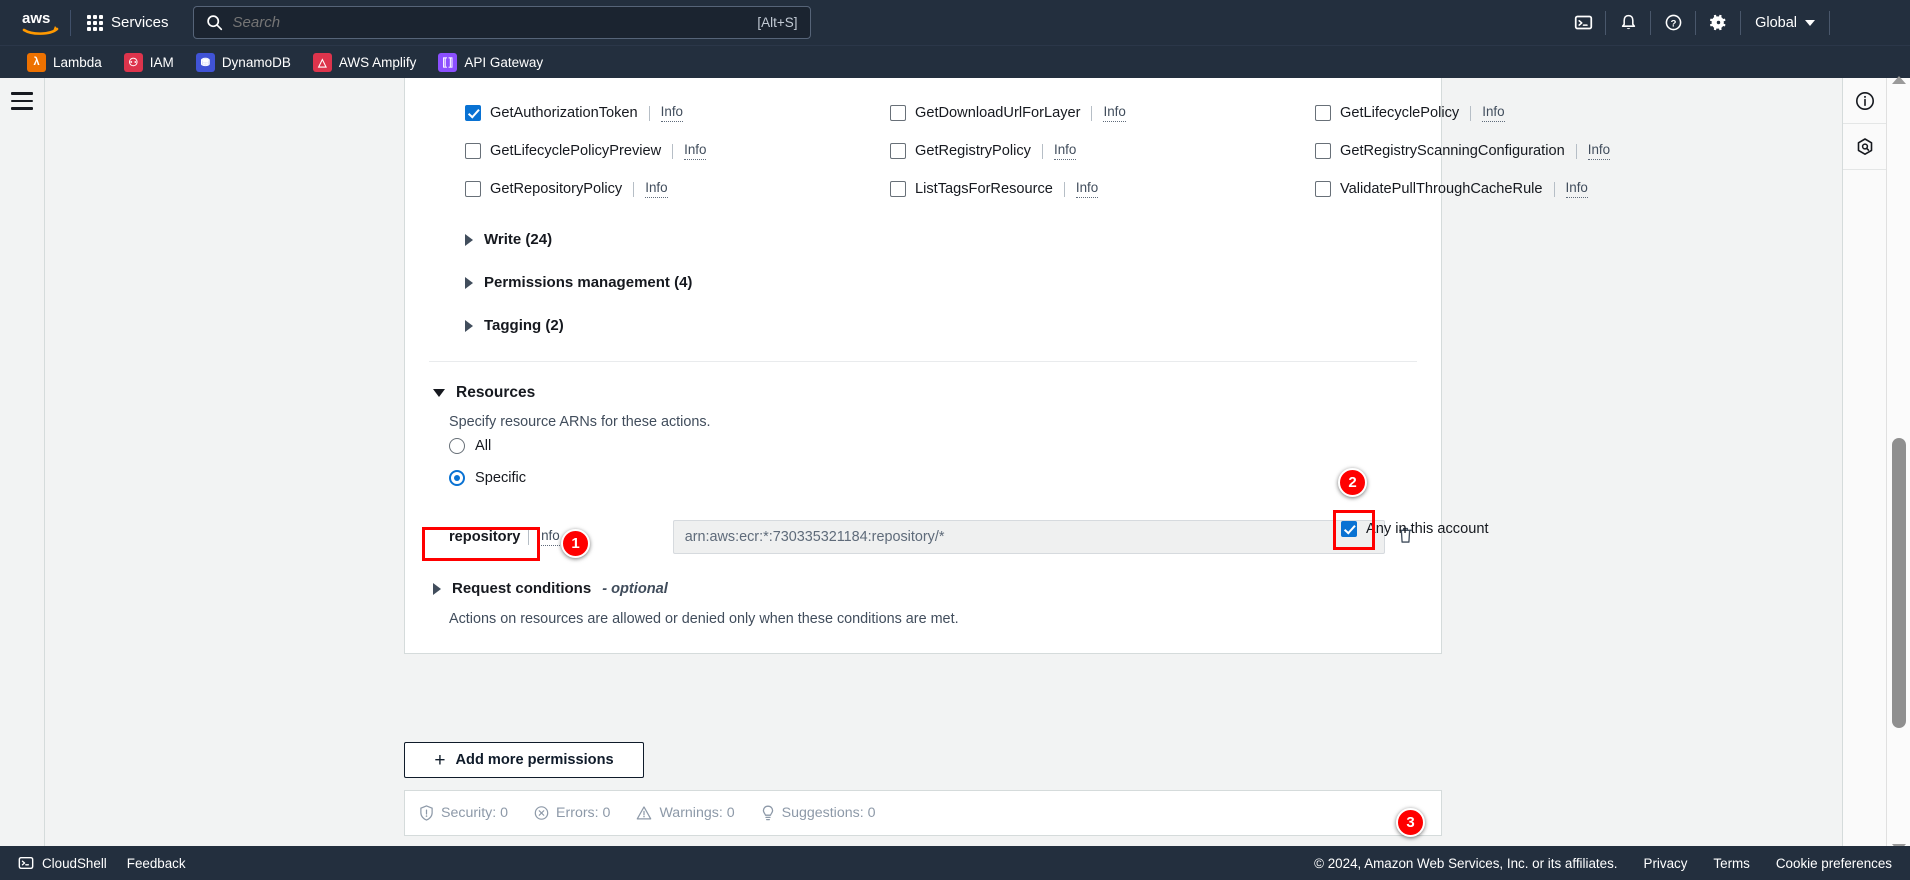 This screenshot has height=880, width=1910. I want to click on action-row: GetRepositoryPolicy Info, so click(677, 189).